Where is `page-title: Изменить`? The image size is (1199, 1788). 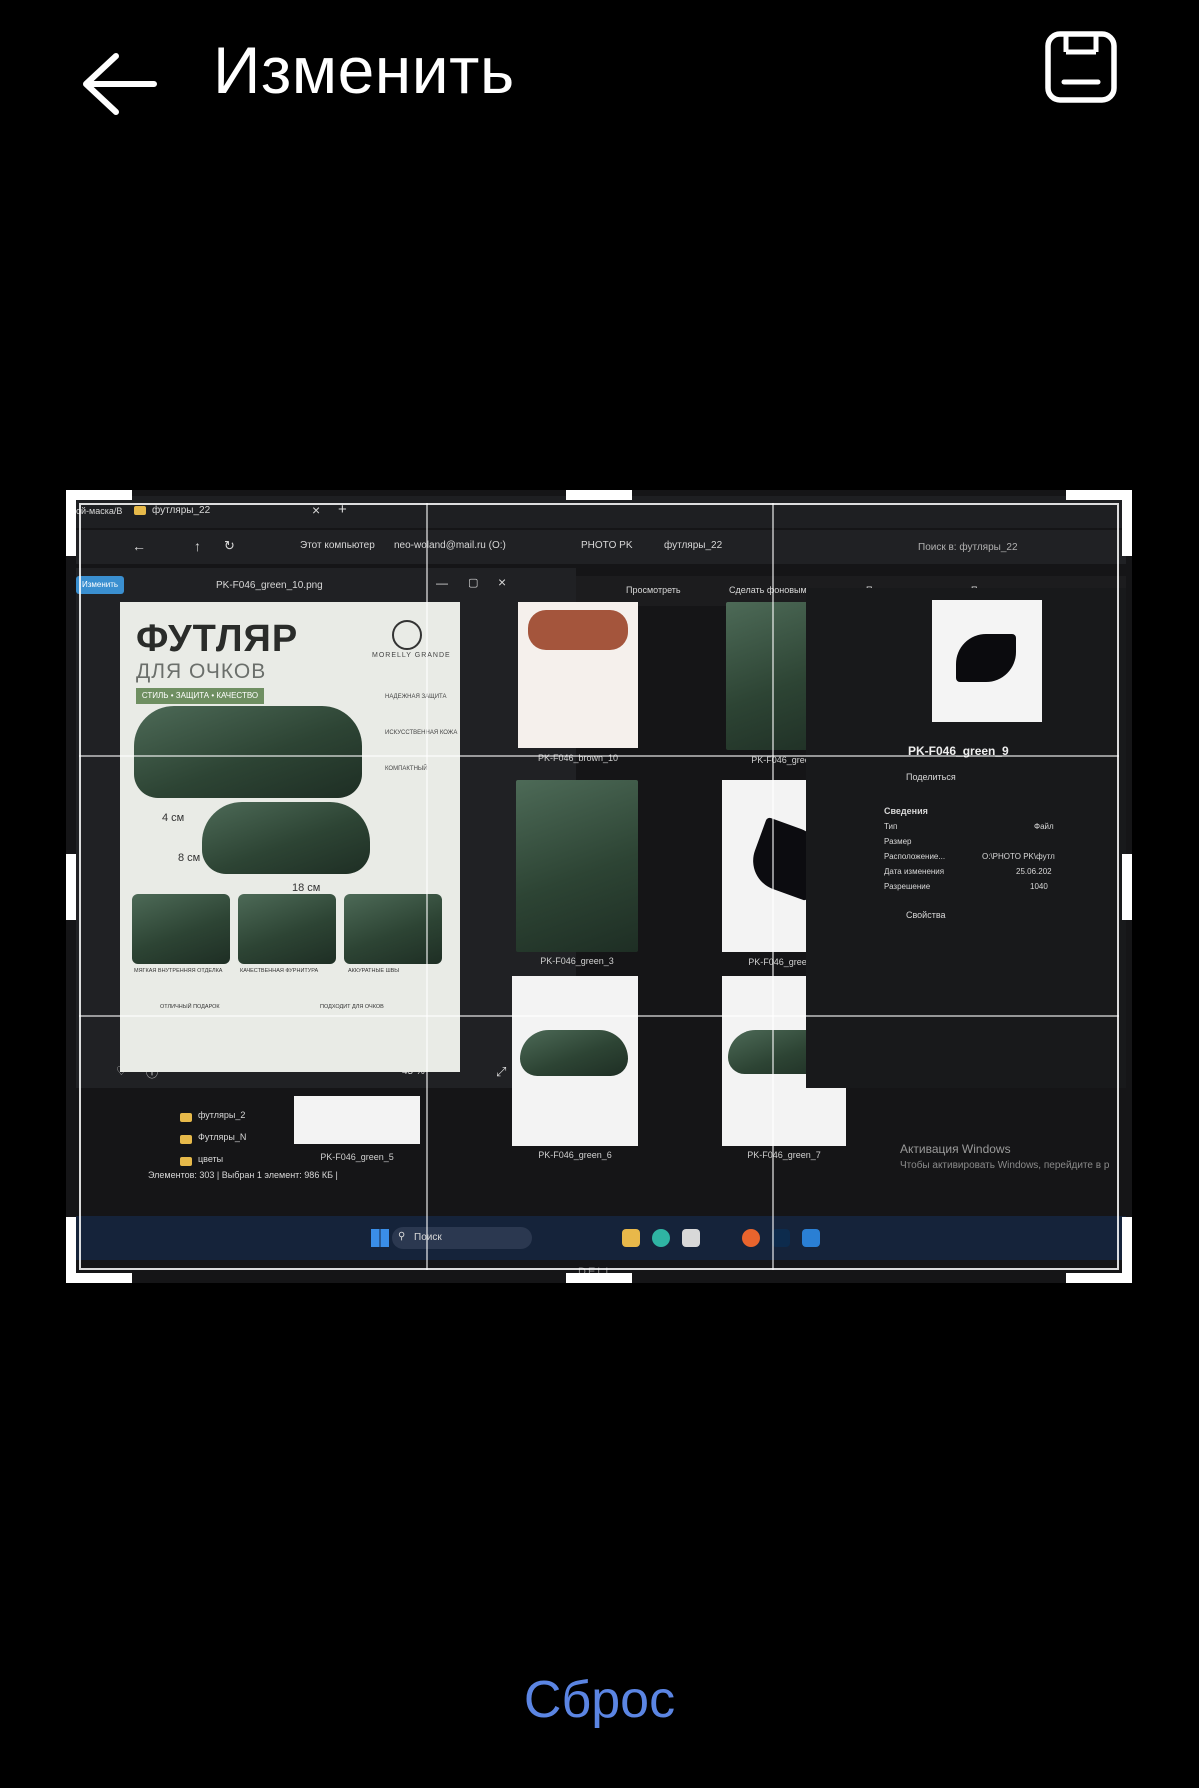 page-title: Изменить is located at coordinates (364, 70).